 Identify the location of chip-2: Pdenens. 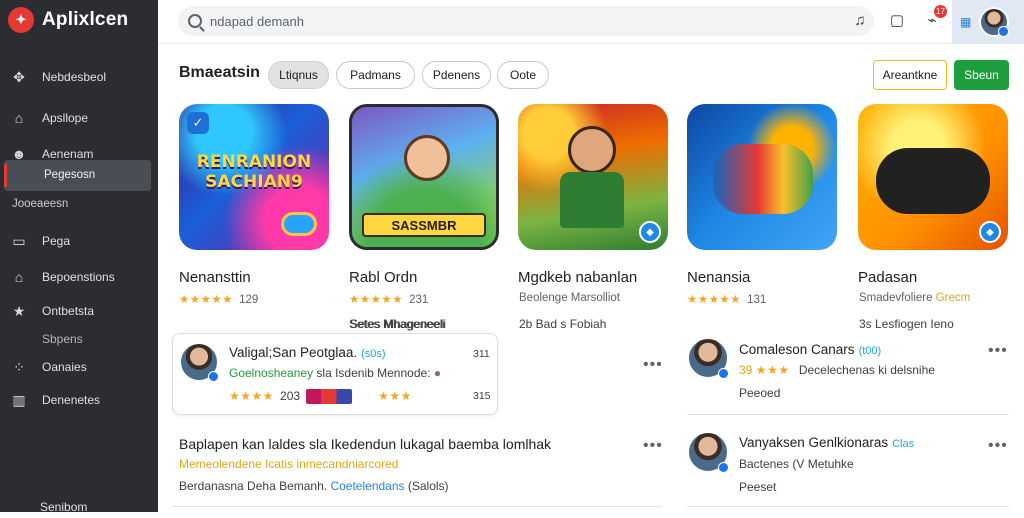
(456, 75).